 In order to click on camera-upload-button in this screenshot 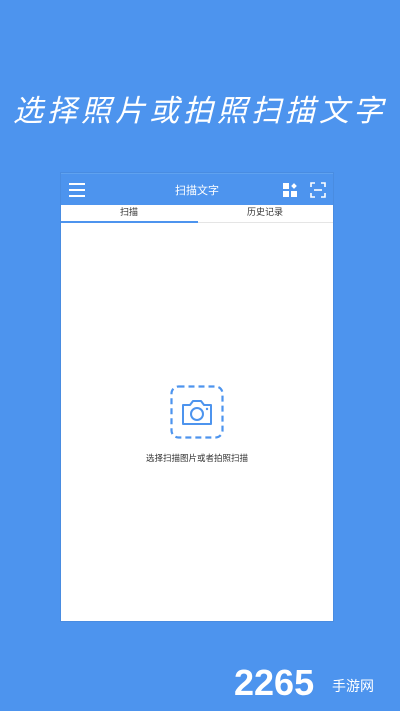, I will do `click(197, 412)`.